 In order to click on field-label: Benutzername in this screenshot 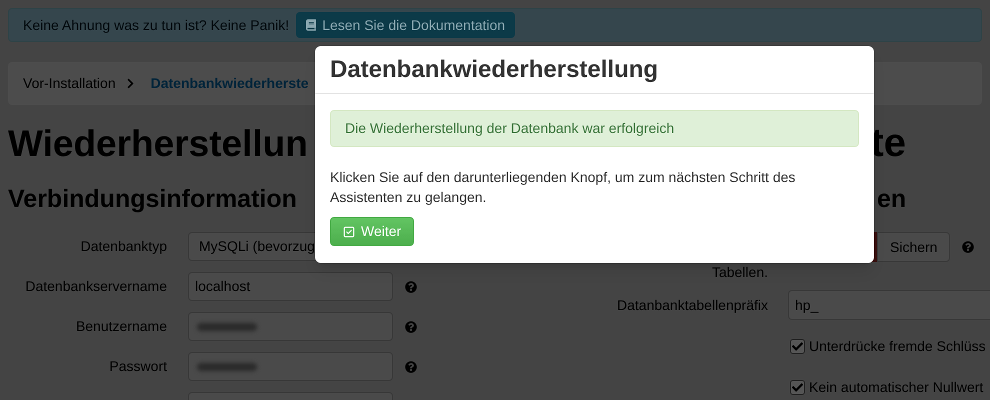, I will do `click(121, 326)`.